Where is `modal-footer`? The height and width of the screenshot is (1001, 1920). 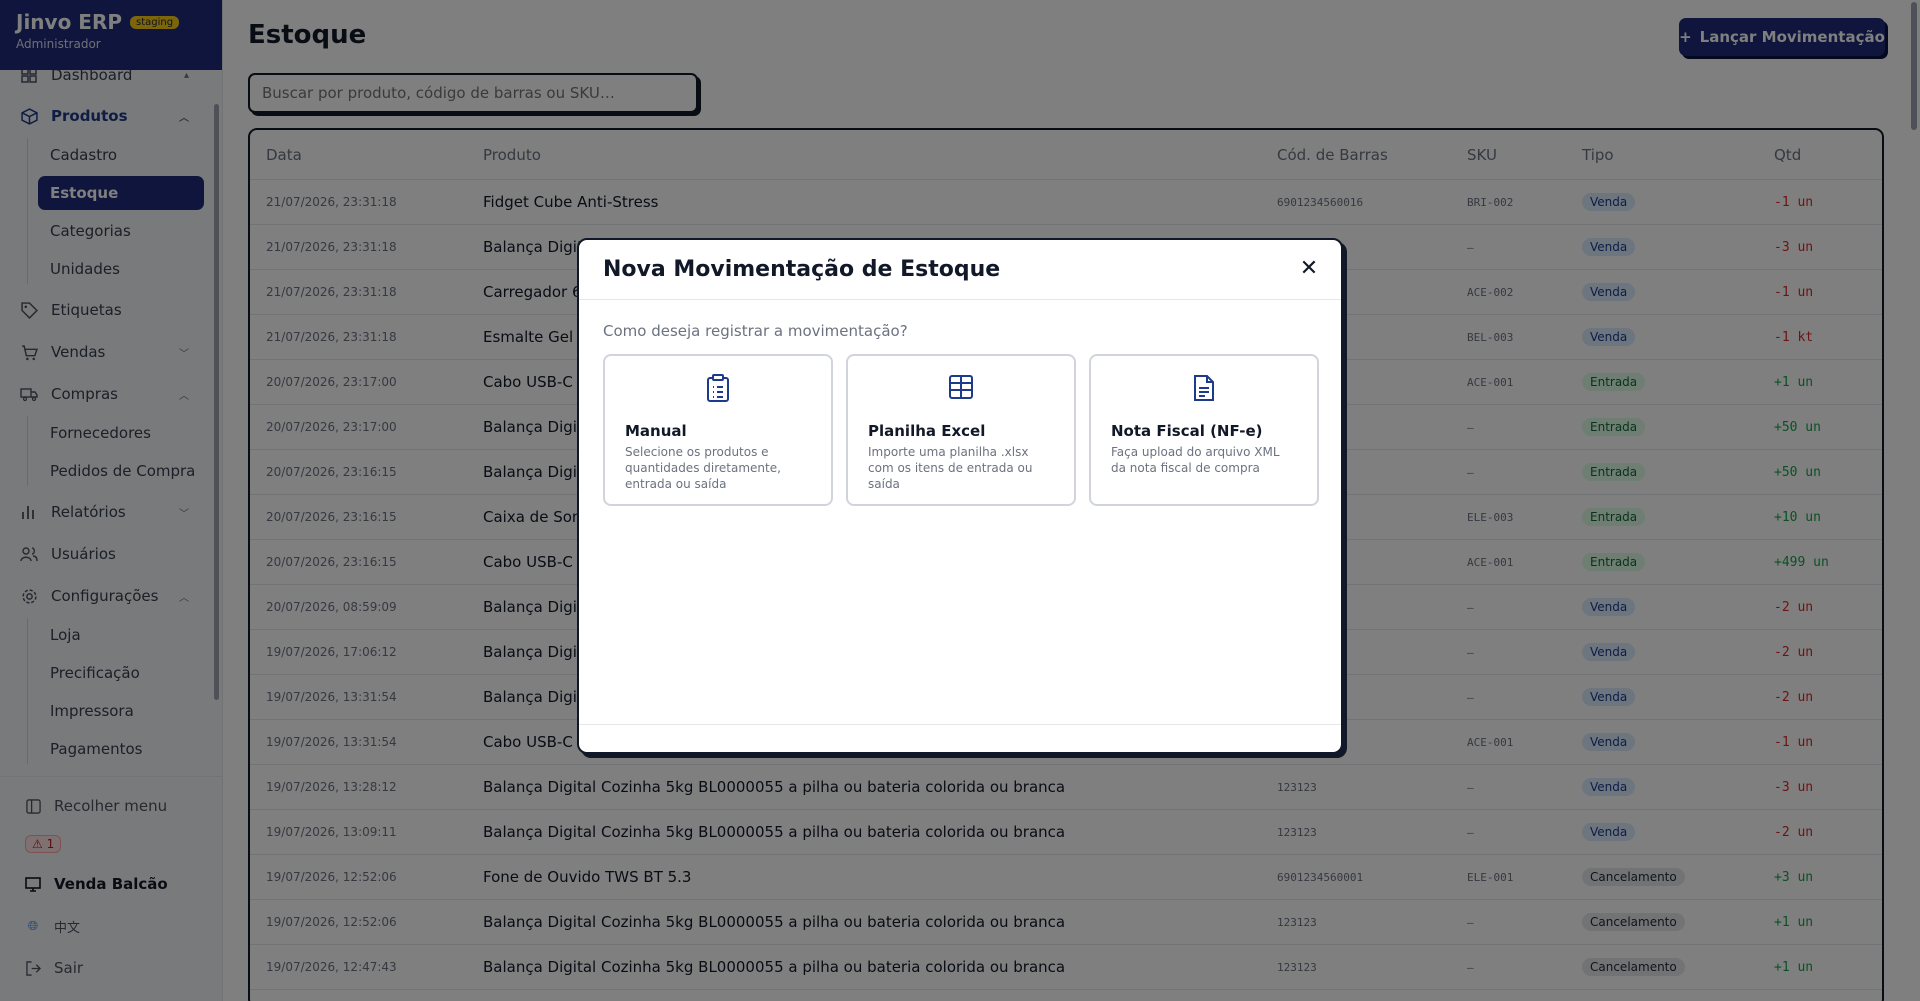
modal-footer is located at coordinates (960, 724).